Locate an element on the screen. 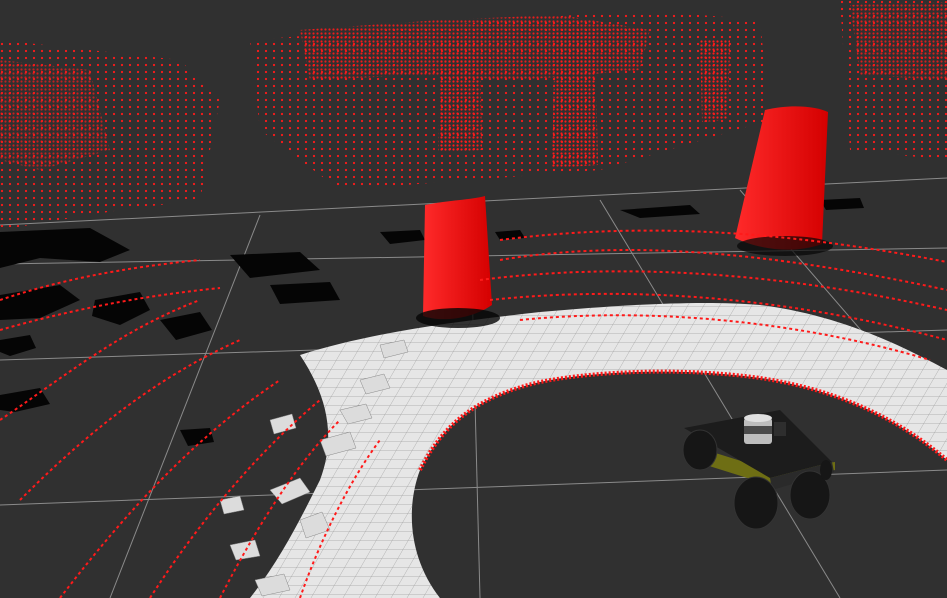  pillar-front-right is located at coordinates (781, 178).